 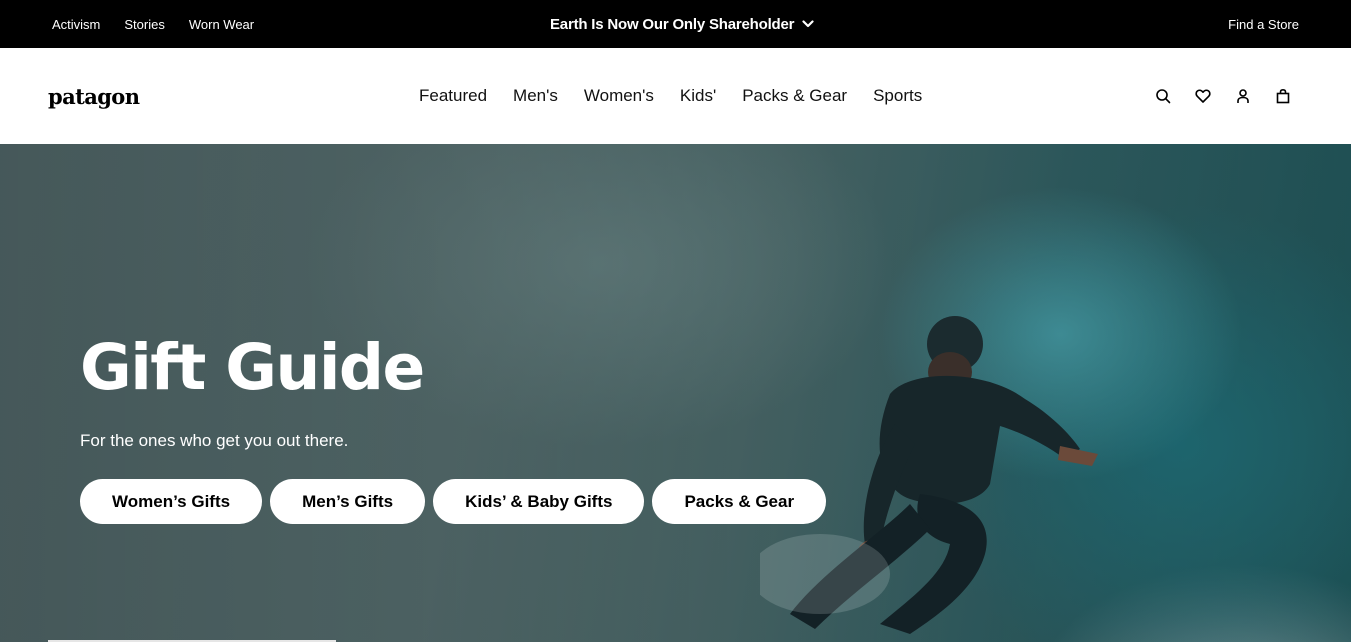 I want to click on hero-title: Gift Guide, so click(x=252, y=367).